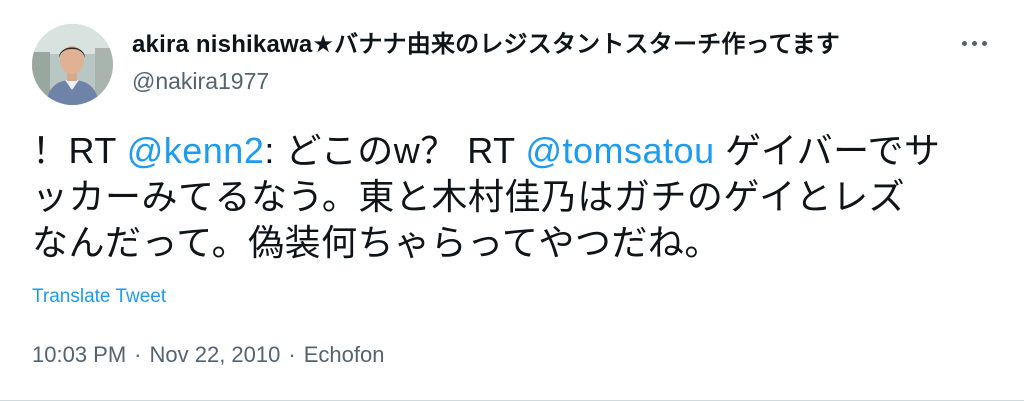  What do you see at coordinates (79, 150) in the screenshot?
I see `tweet-text-prefix: ！RT` at bounding box center [79, 150].